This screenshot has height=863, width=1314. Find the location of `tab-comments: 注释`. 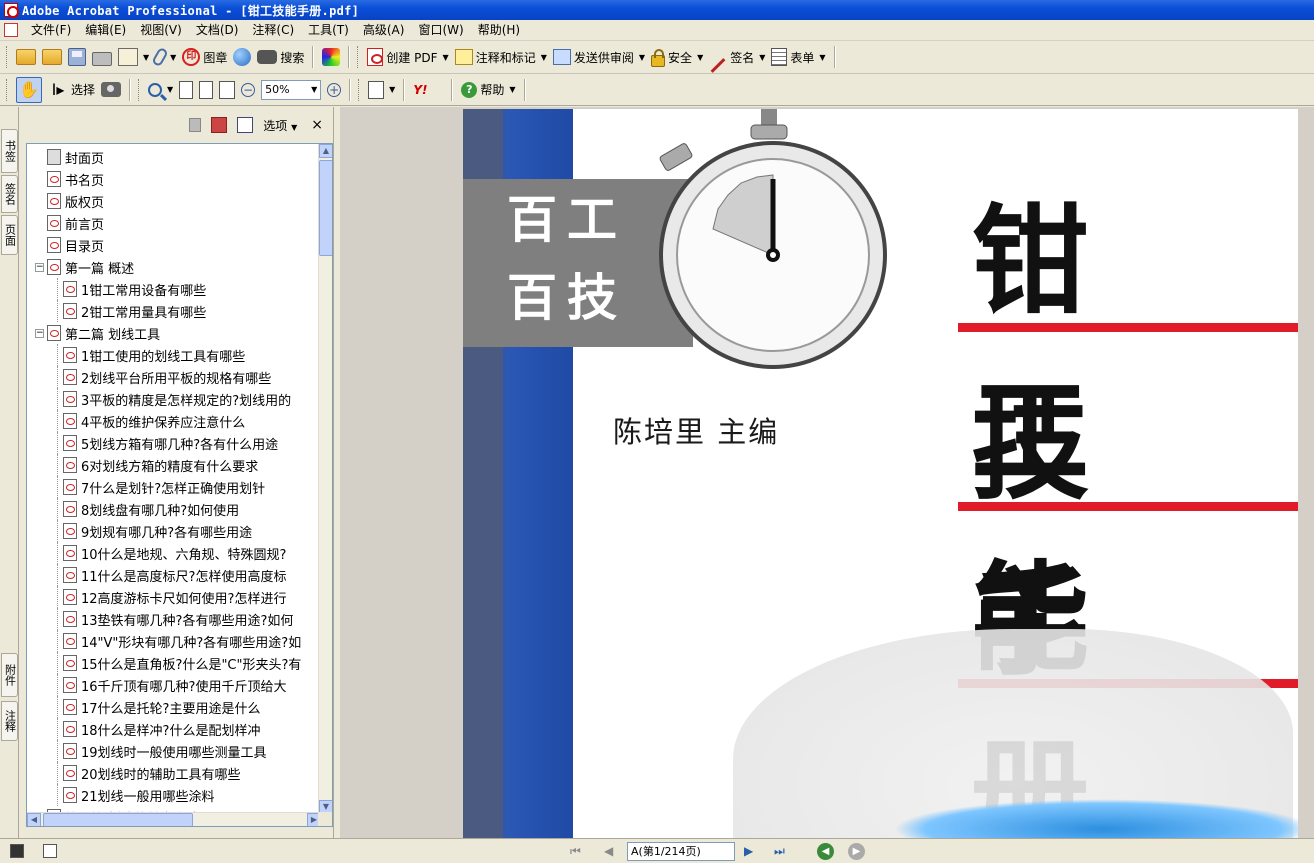

tab-comments: 注释 is located at coordinates (9, 721).